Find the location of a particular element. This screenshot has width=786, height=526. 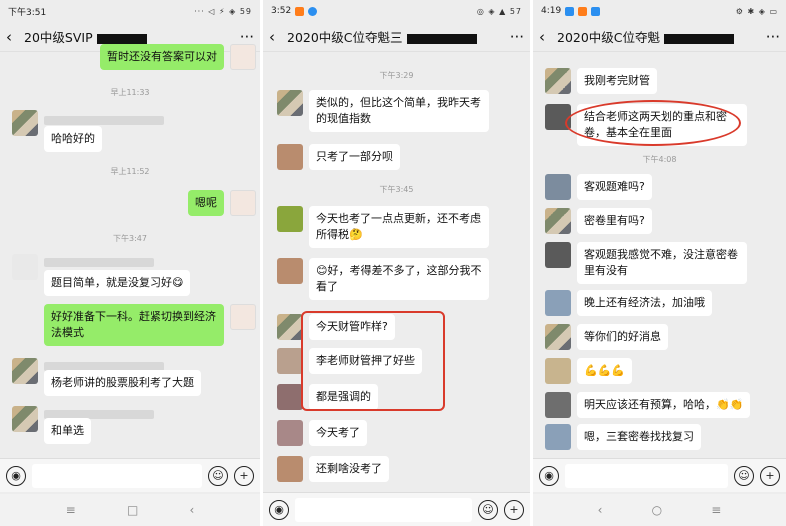

message-row: 明天应该还有预算，哈哈，👏👏 is located at coordinates (650, 405).